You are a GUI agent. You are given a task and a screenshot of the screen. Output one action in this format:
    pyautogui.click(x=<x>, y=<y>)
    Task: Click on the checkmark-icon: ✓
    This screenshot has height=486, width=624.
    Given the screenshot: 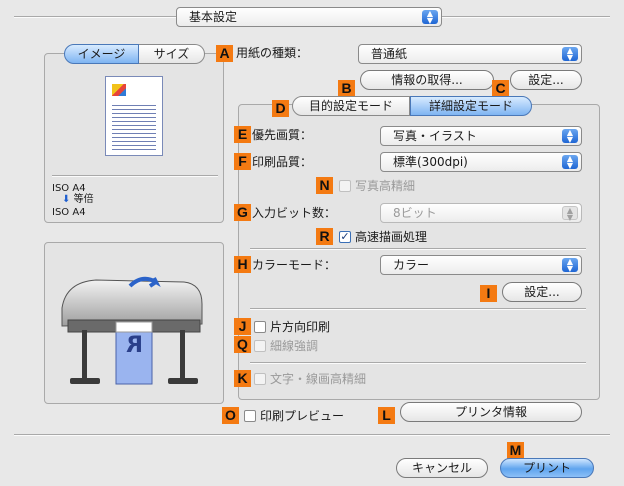 What is the action you would take?
    pyautogui.click(x=345, y=236)
    